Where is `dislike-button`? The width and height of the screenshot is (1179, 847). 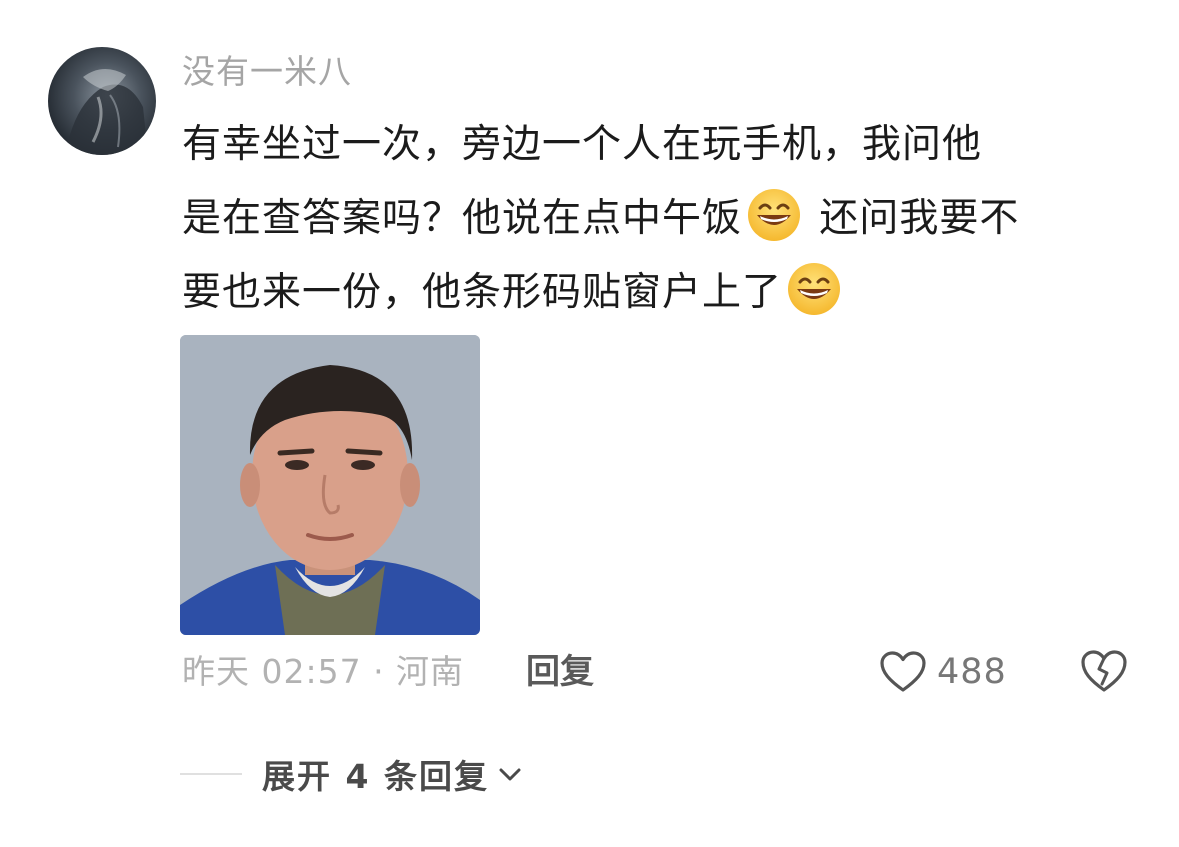
dislike-button is located at coordinates (1104, 671).